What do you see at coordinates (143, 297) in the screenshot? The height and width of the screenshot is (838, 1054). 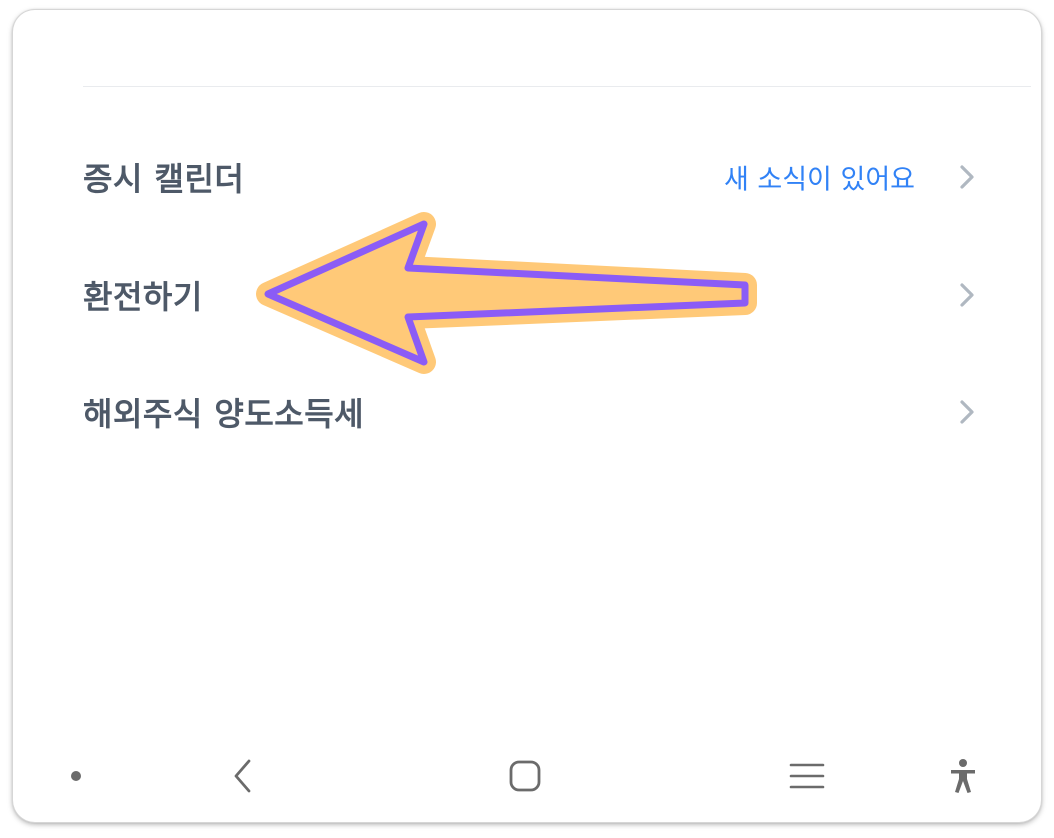 I see `menu-item-label: 환전하기` at bounding box center [143, 297].